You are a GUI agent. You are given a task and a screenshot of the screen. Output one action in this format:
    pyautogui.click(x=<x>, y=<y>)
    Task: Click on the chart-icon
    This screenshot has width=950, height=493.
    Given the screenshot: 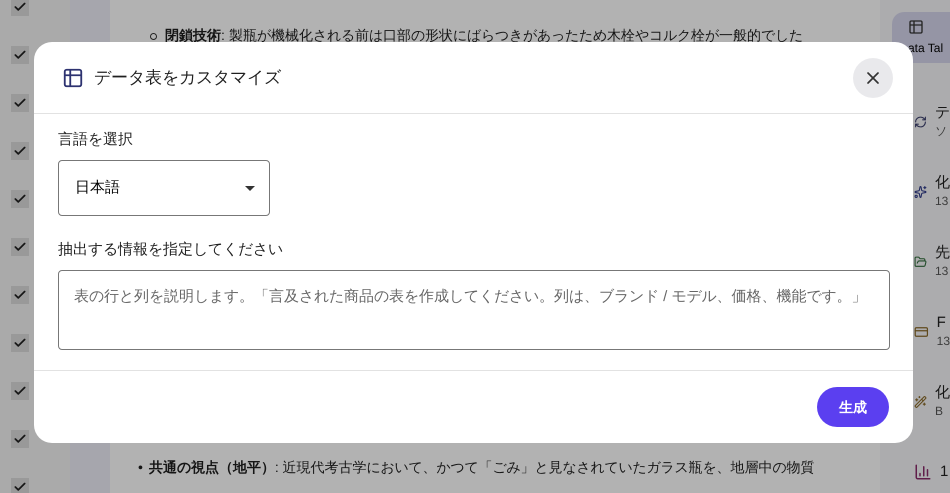 What is the action you would take?
    pyautogui.click(x=923, y=472)
    